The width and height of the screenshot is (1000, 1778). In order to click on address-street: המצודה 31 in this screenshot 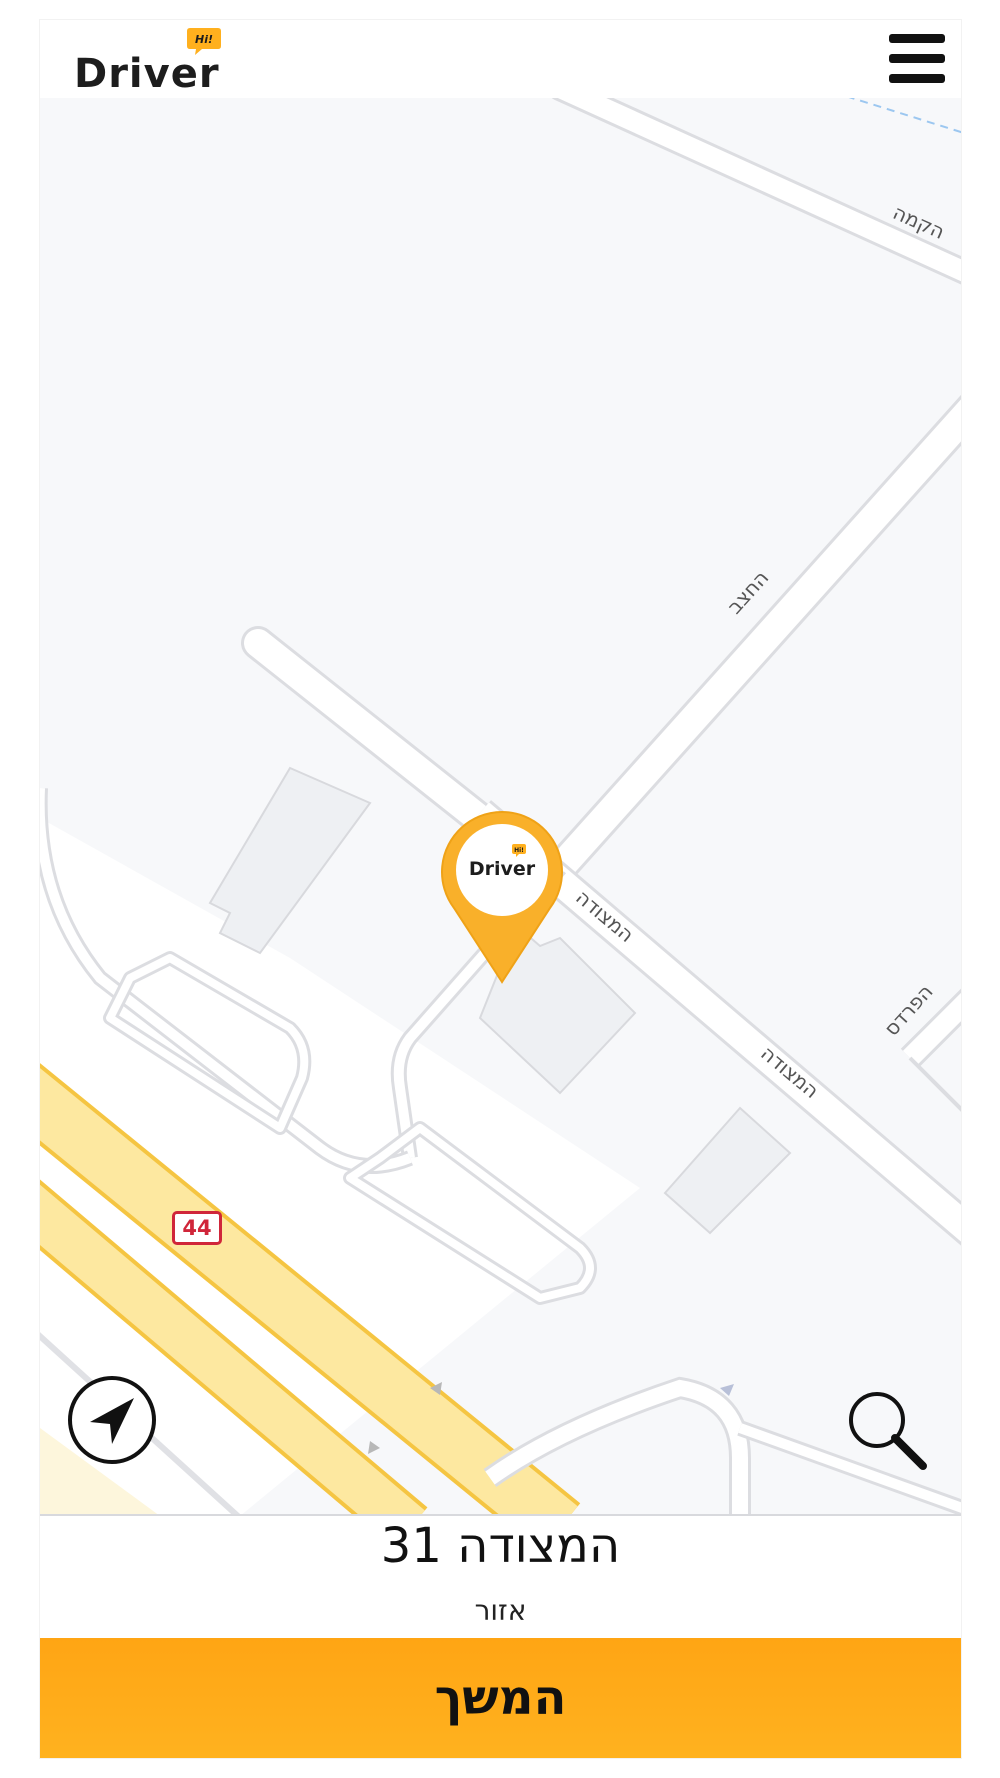, I will do `click(500, 1546)`.